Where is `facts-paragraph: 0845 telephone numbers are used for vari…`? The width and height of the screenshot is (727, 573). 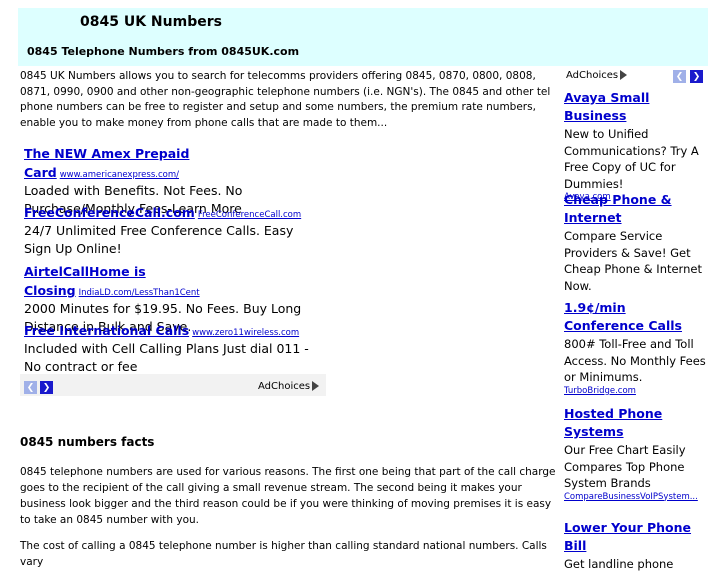 facts-paragraph: 0845 telephone numbers are used for vari… is located at coordinates (288, 496).